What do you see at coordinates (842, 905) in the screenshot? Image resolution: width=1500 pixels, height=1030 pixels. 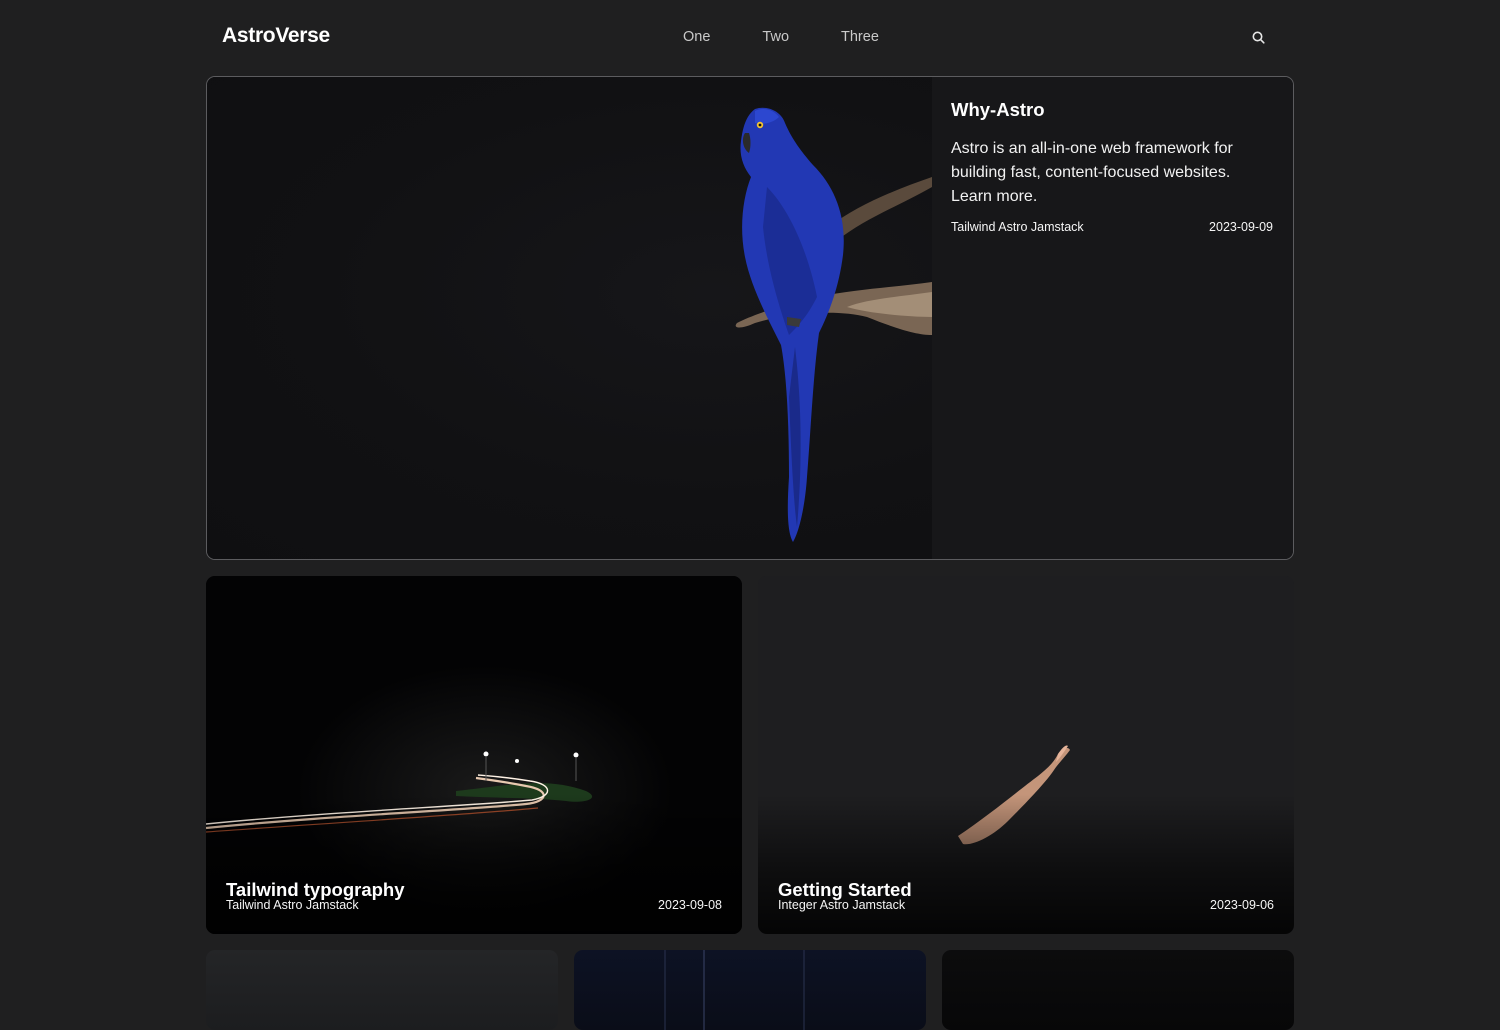 I see `post-tags: Integer Astro Jamstack` at bounding box center [842, 905].